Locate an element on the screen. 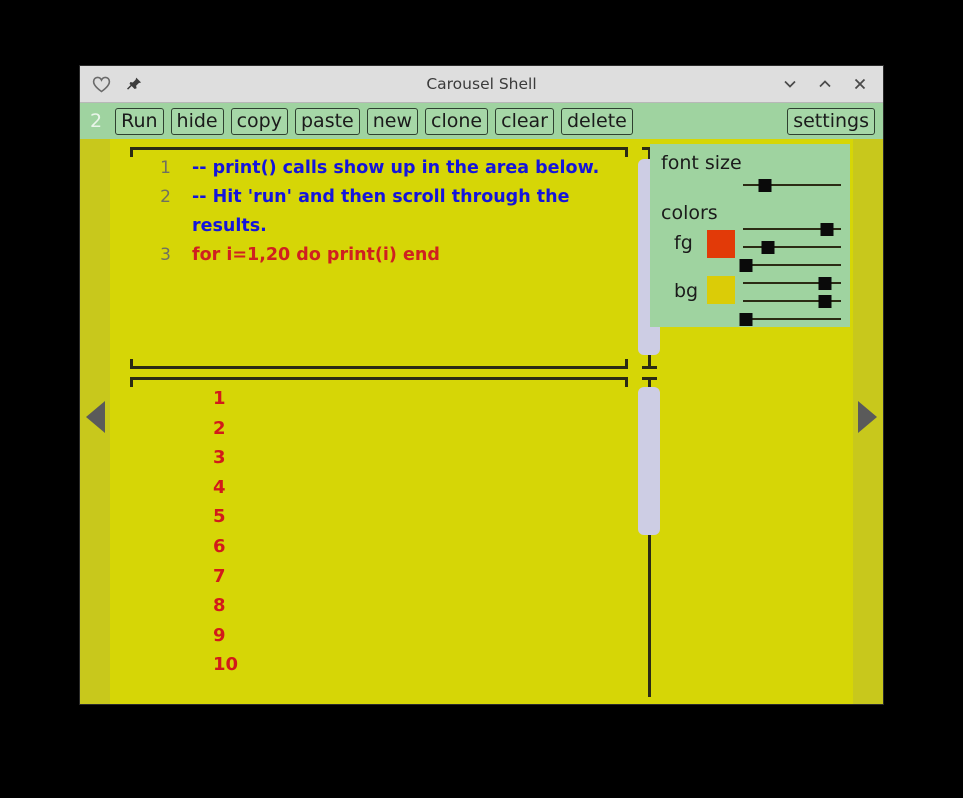  output-line: 7 is located at coordinates (219, 576).